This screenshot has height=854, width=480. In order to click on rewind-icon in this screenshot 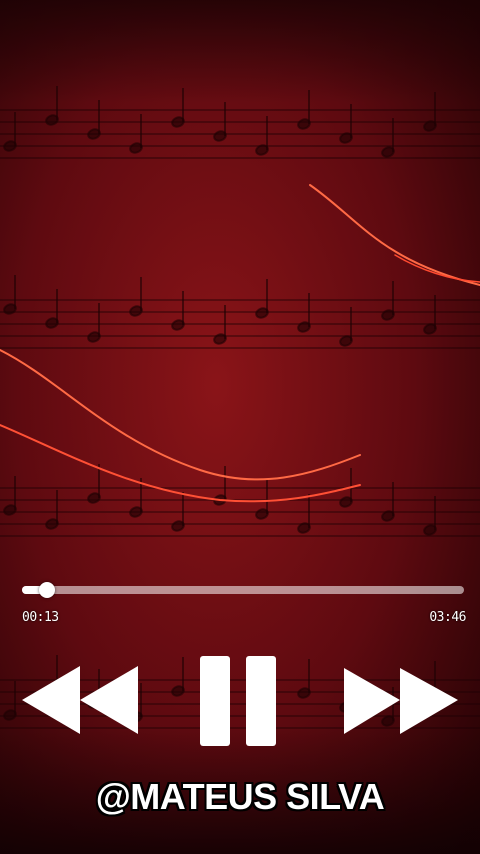, I will do `click(80, 700)`.